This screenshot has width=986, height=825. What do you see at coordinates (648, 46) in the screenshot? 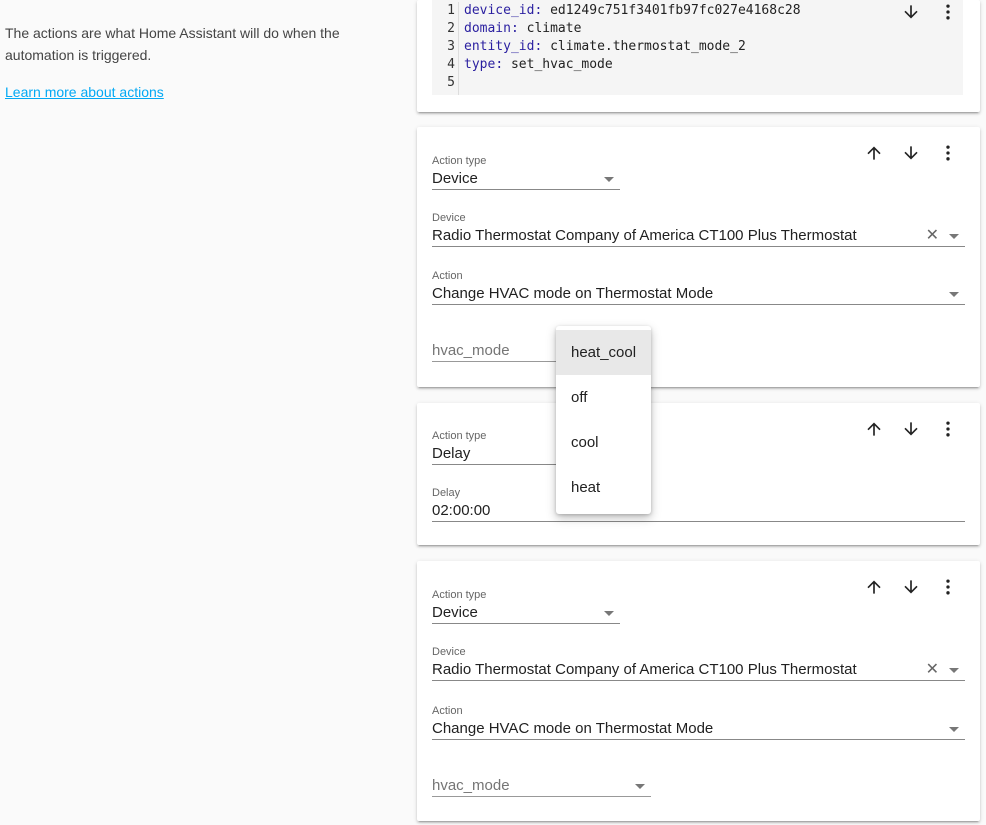
I see `code-value: climate.thermostat_mode_2` at bounding box center [648, 46].